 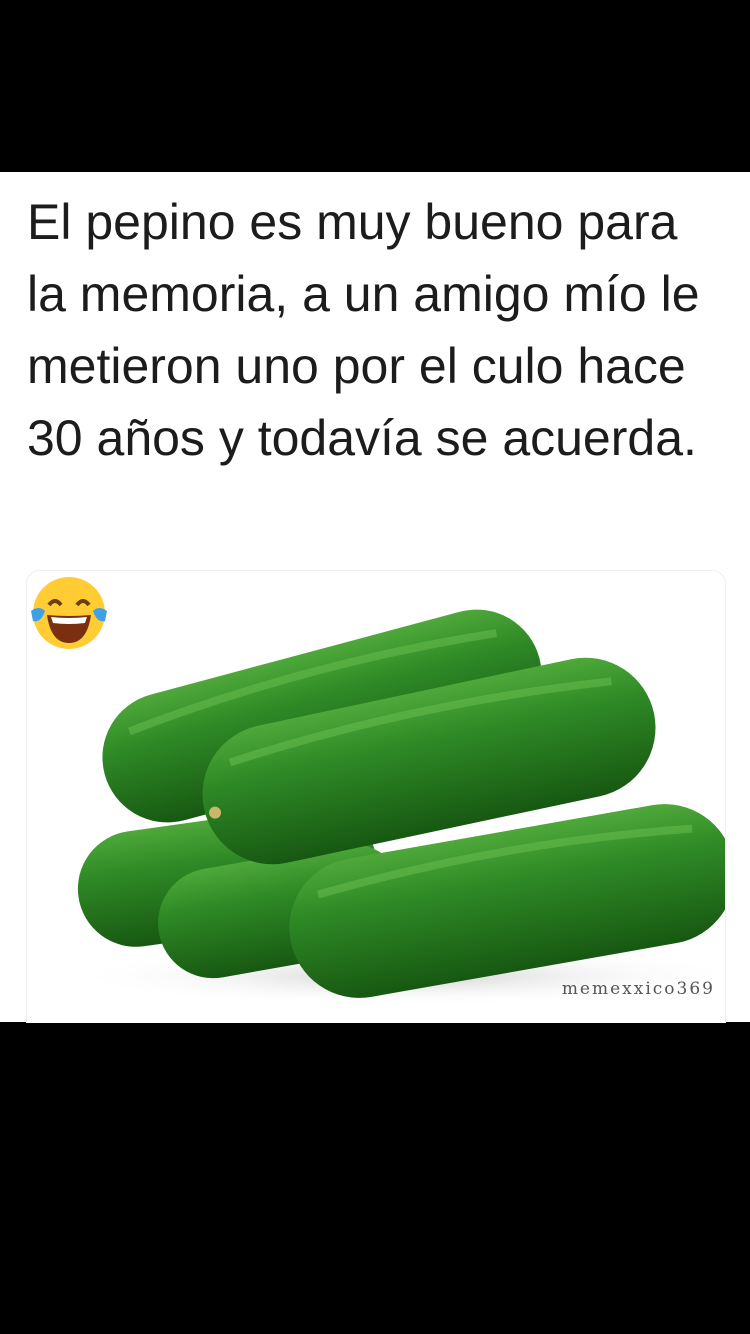 I want to click on watermark: memexxico369, so click(x=638, y=989).